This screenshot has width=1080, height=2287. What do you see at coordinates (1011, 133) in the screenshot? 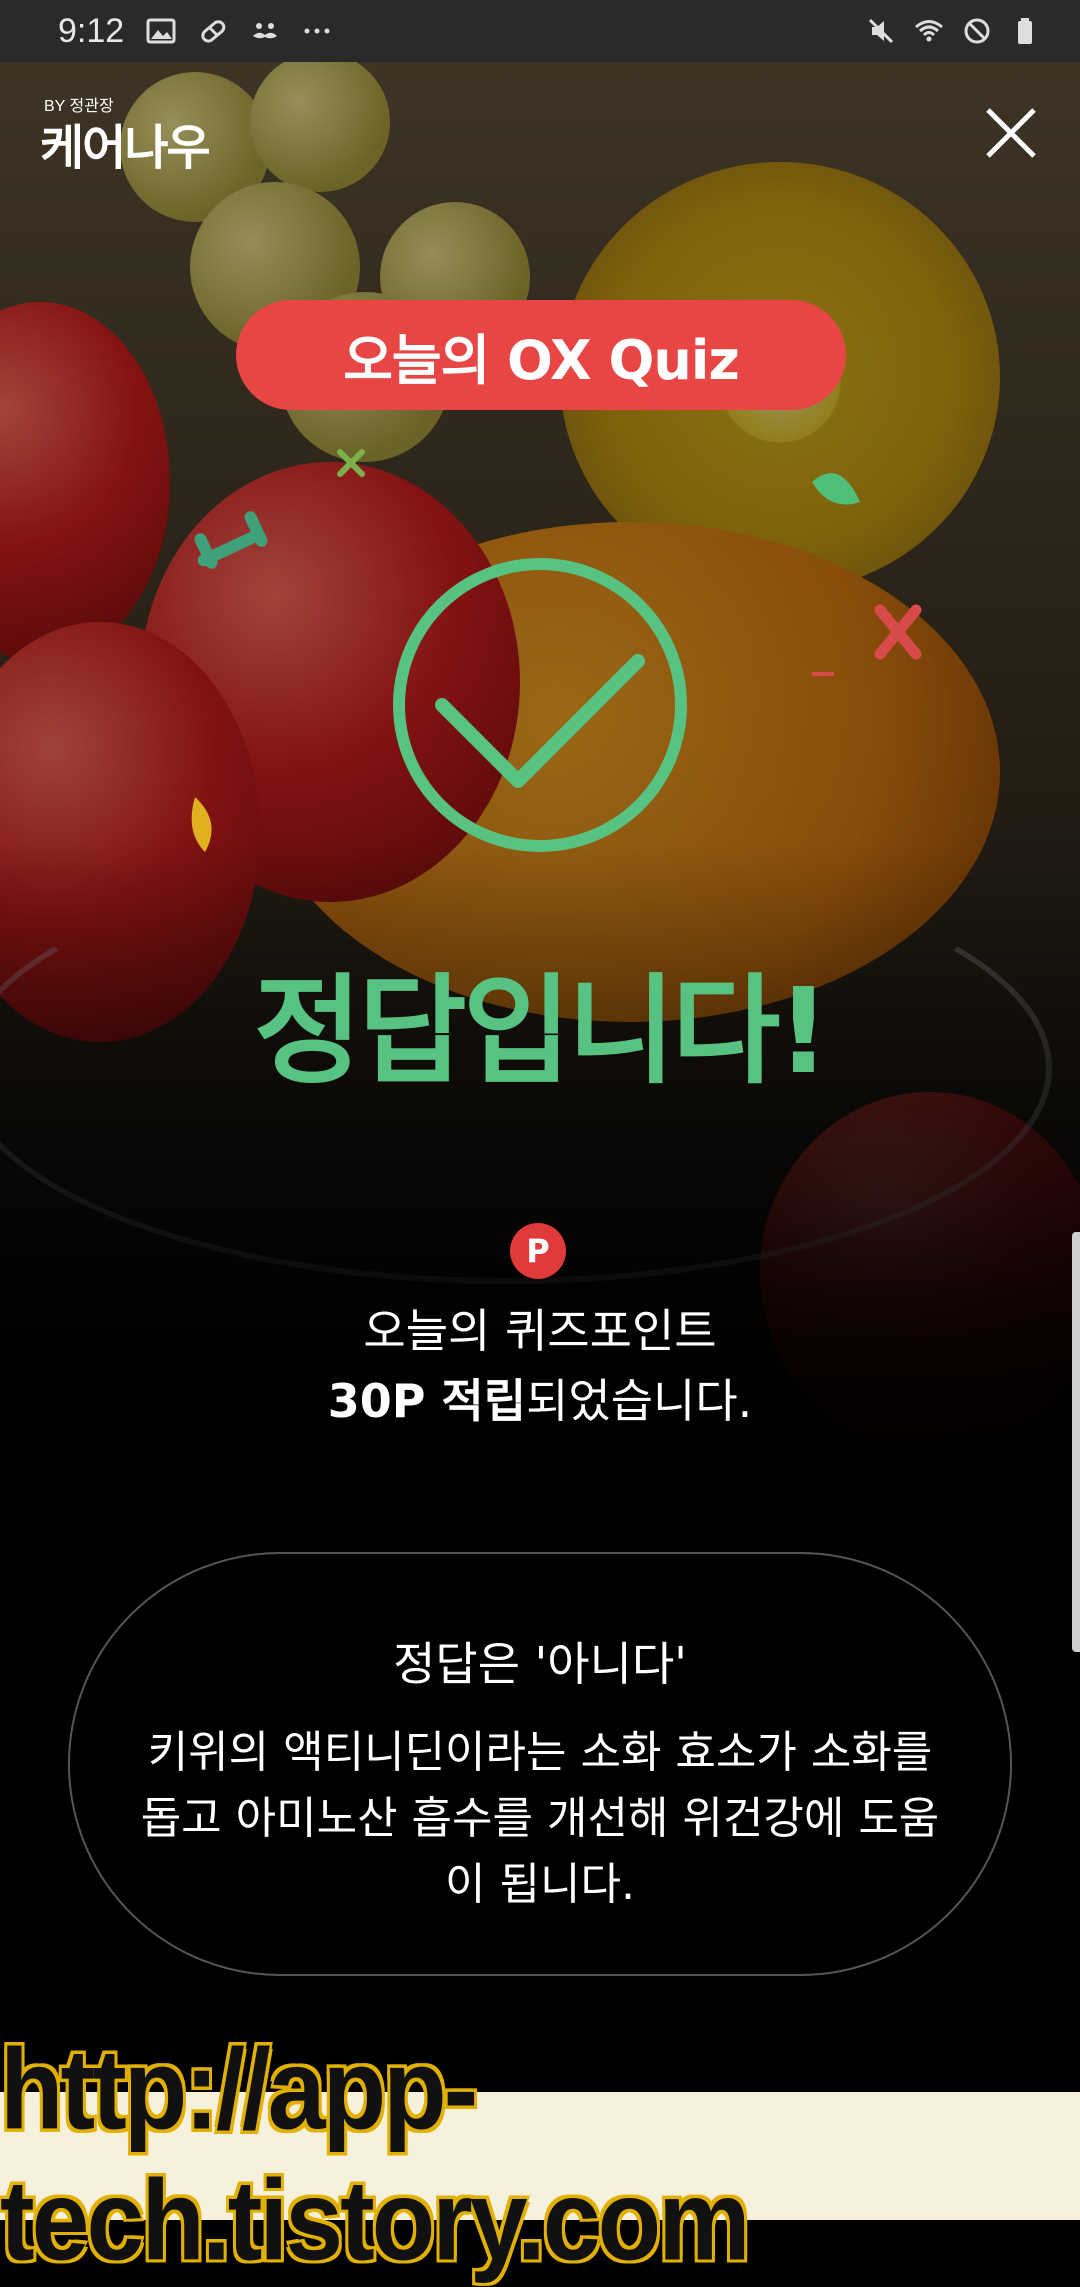
I see `close-icon` at bounding box center [1011, 133].